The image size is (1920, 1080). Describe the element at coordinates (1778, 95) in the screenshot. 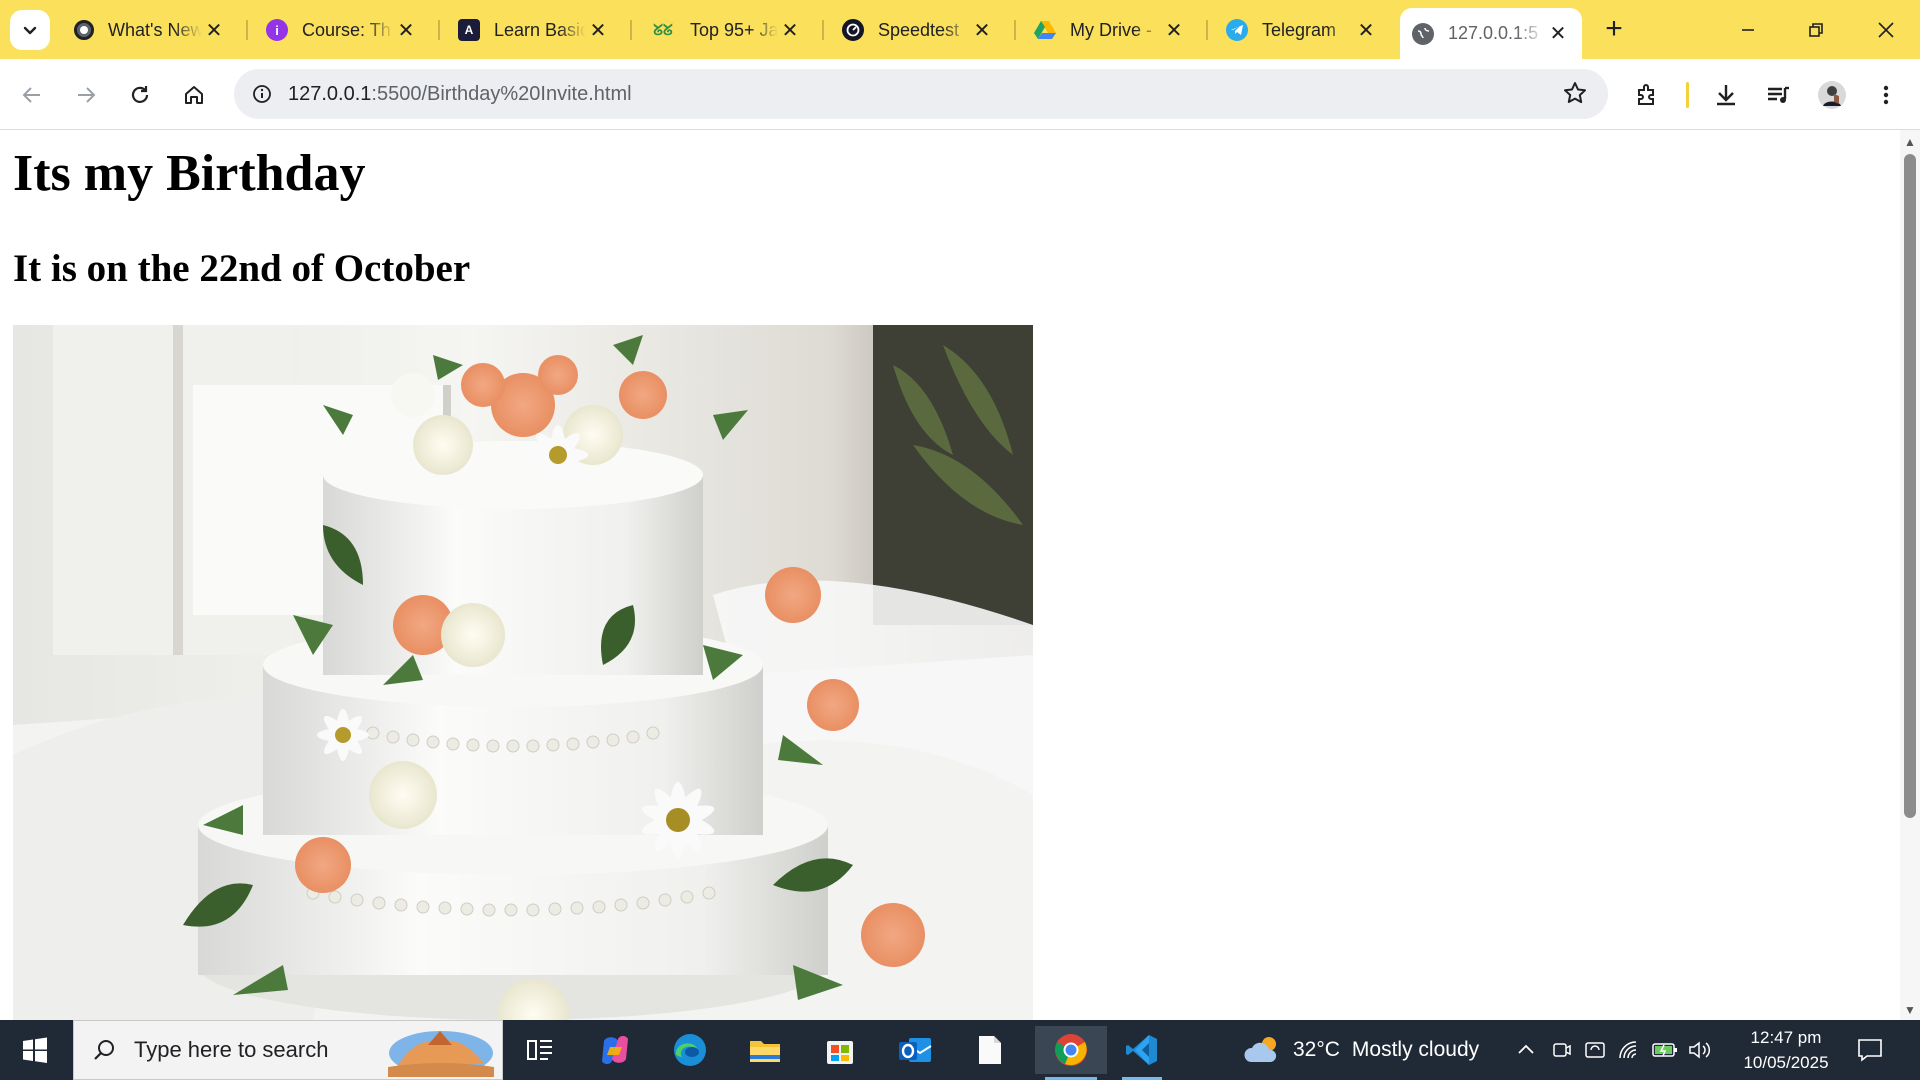

I see `media-controls-button` at that location.